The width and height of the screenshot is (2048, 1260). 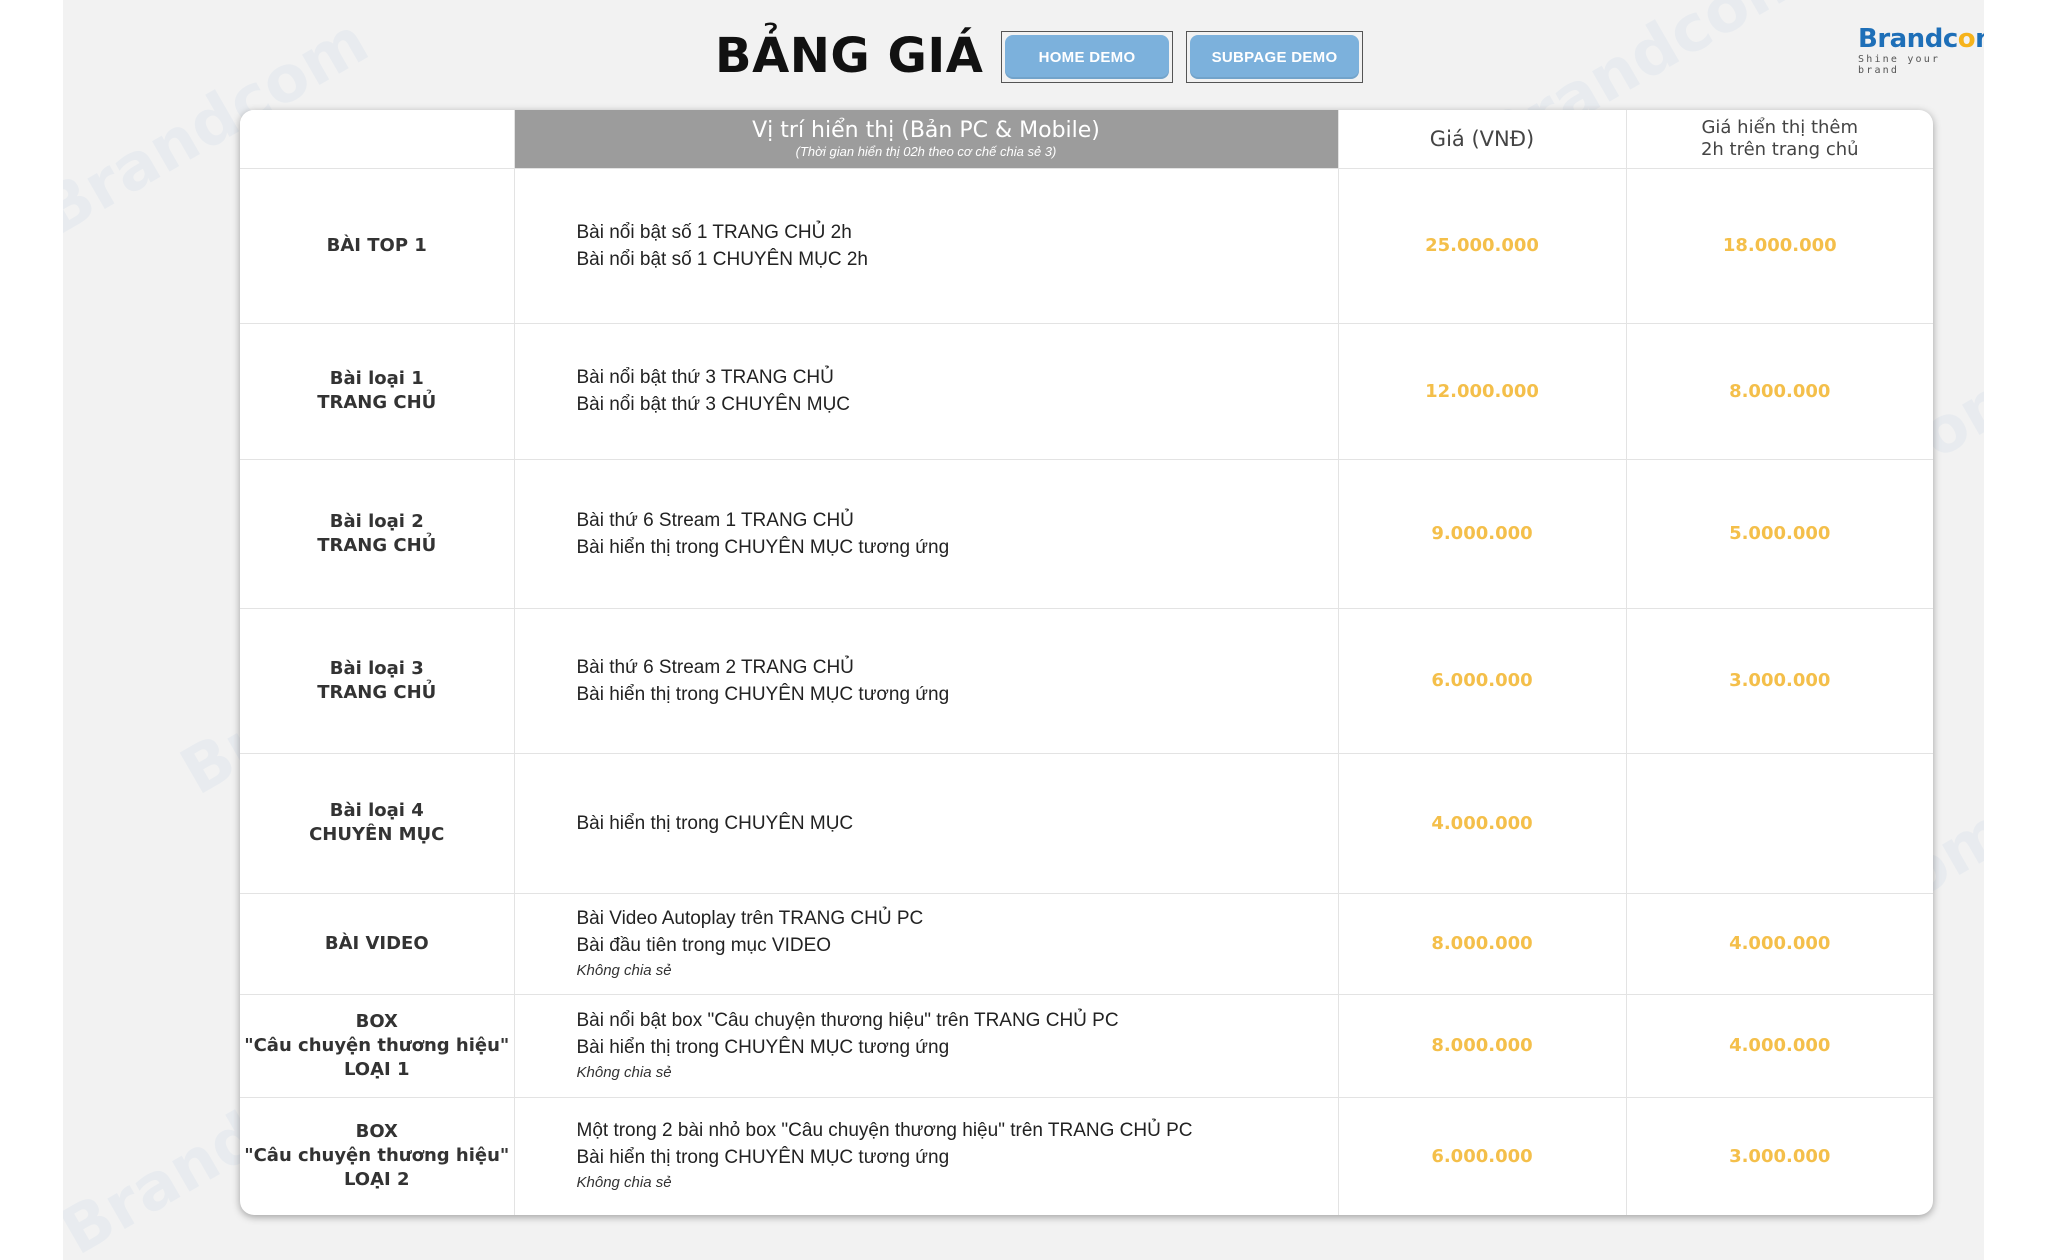 I want to click on row-name: BOX "Câu chuyện thương hiệu" LOẠI 2, so click(x=377, y=1156).